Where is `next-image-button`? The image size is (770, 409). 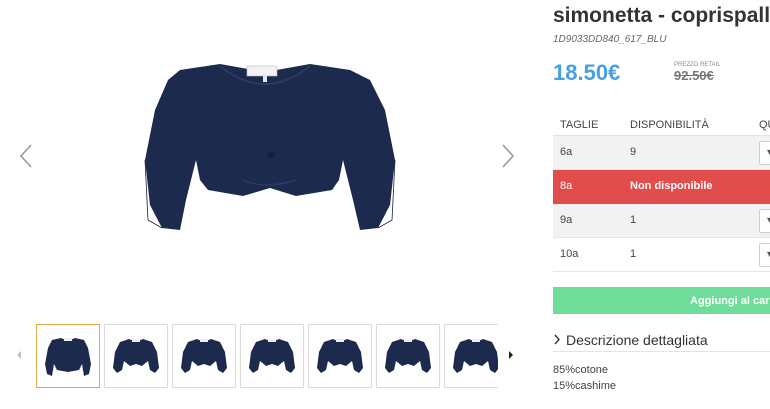 next-image-button is located at coordinates (507, 156).